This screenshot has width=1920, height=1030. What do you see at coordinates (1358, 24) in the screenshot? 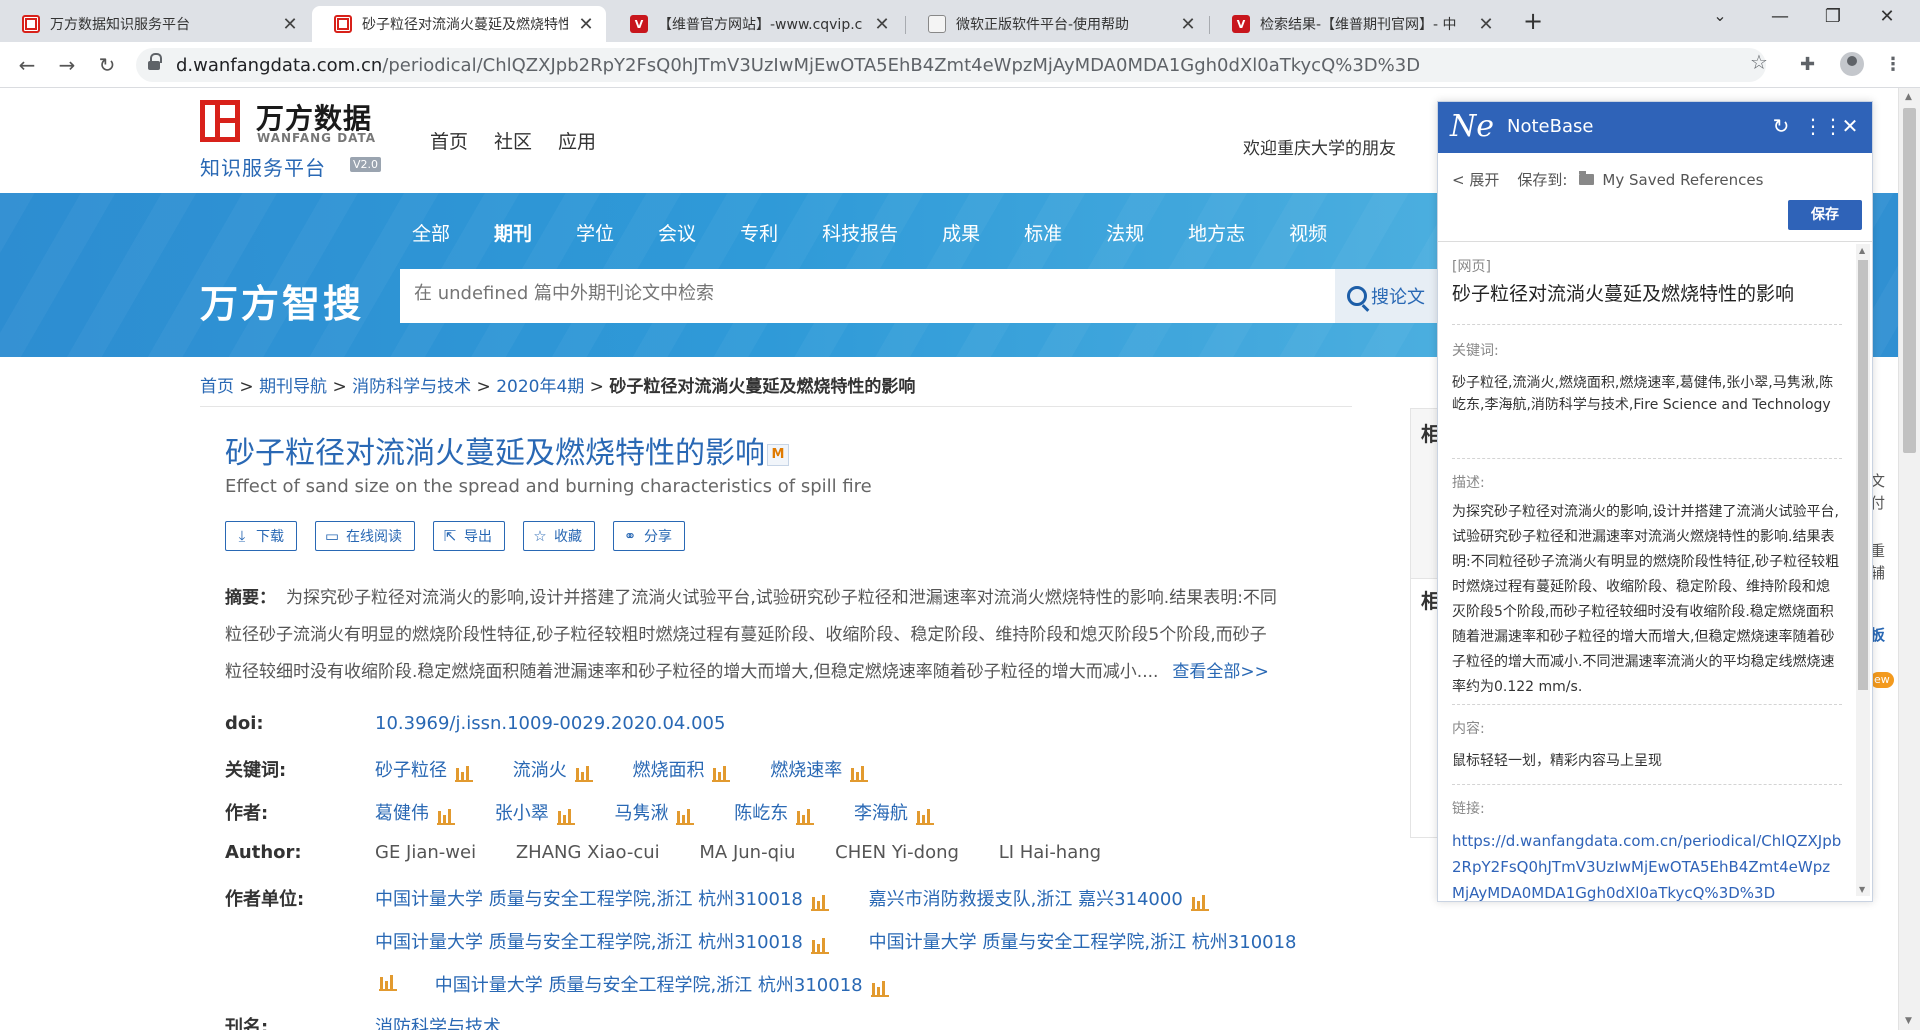
I see `browser-tab-5: V 检索结果-【维普期刊官网】- 中 ✕` at bounding box center [1358, 24].